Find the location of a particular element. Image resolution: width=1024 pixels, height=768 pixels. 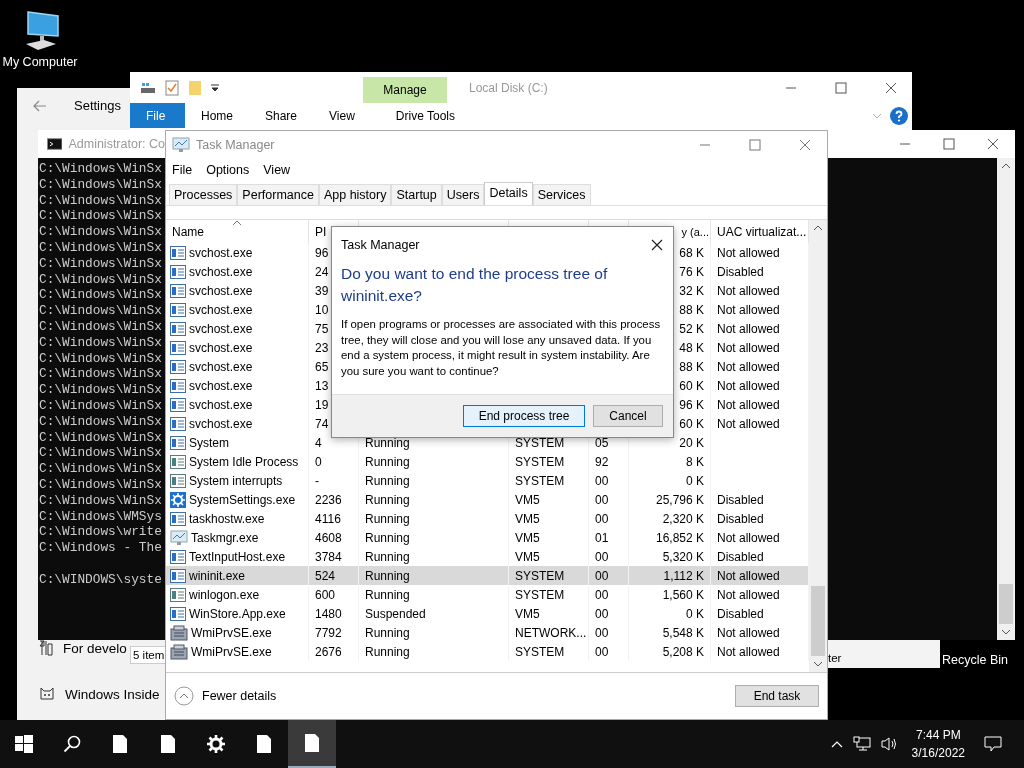

fewer-details-link: Fewer details is located at coordinates (225, 696).